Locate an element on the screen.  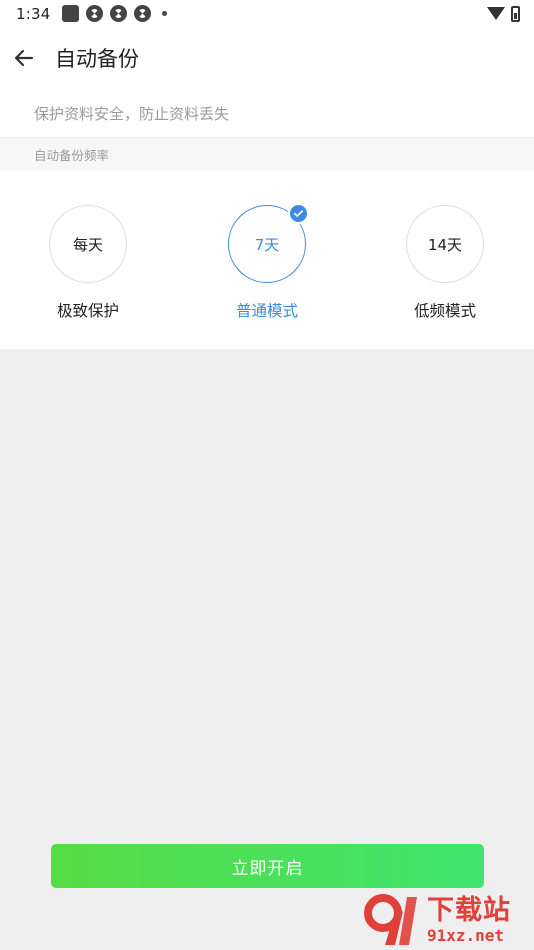
app-bar: 自动备份 is located at coordinates (267, 58).